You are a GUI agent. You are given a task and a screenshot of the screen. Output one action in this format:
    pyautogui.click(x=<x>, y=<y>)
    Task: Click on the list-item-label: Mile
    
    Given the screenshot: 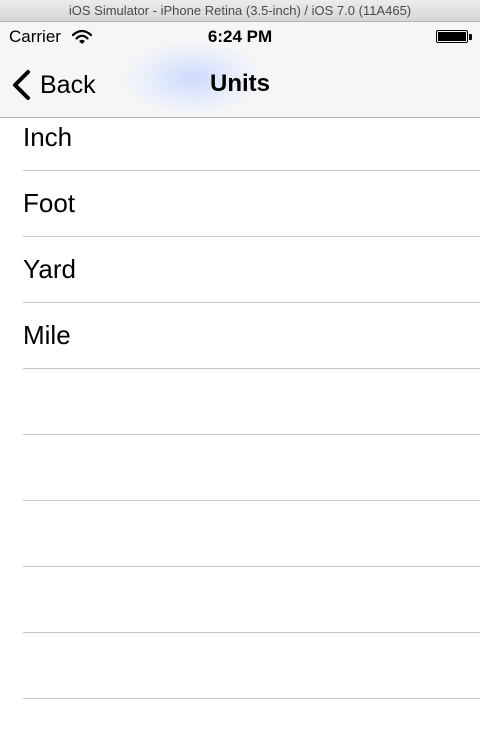 What is the action you would take?
    pyautogui.click(x=47, y=335)
    